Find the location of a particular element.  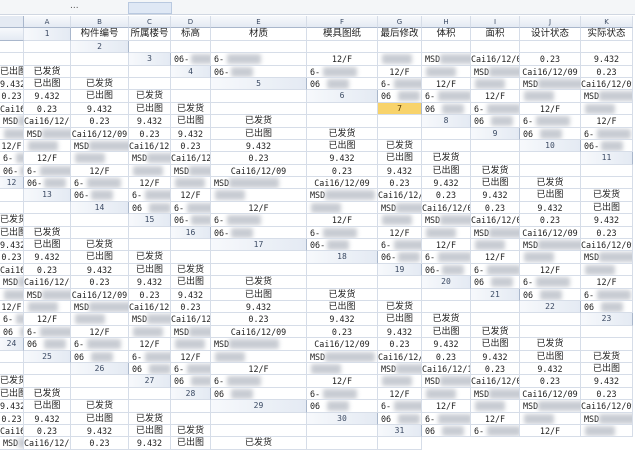

cell-f11: Cai16/12/09 is located at coordinates (259, 171).